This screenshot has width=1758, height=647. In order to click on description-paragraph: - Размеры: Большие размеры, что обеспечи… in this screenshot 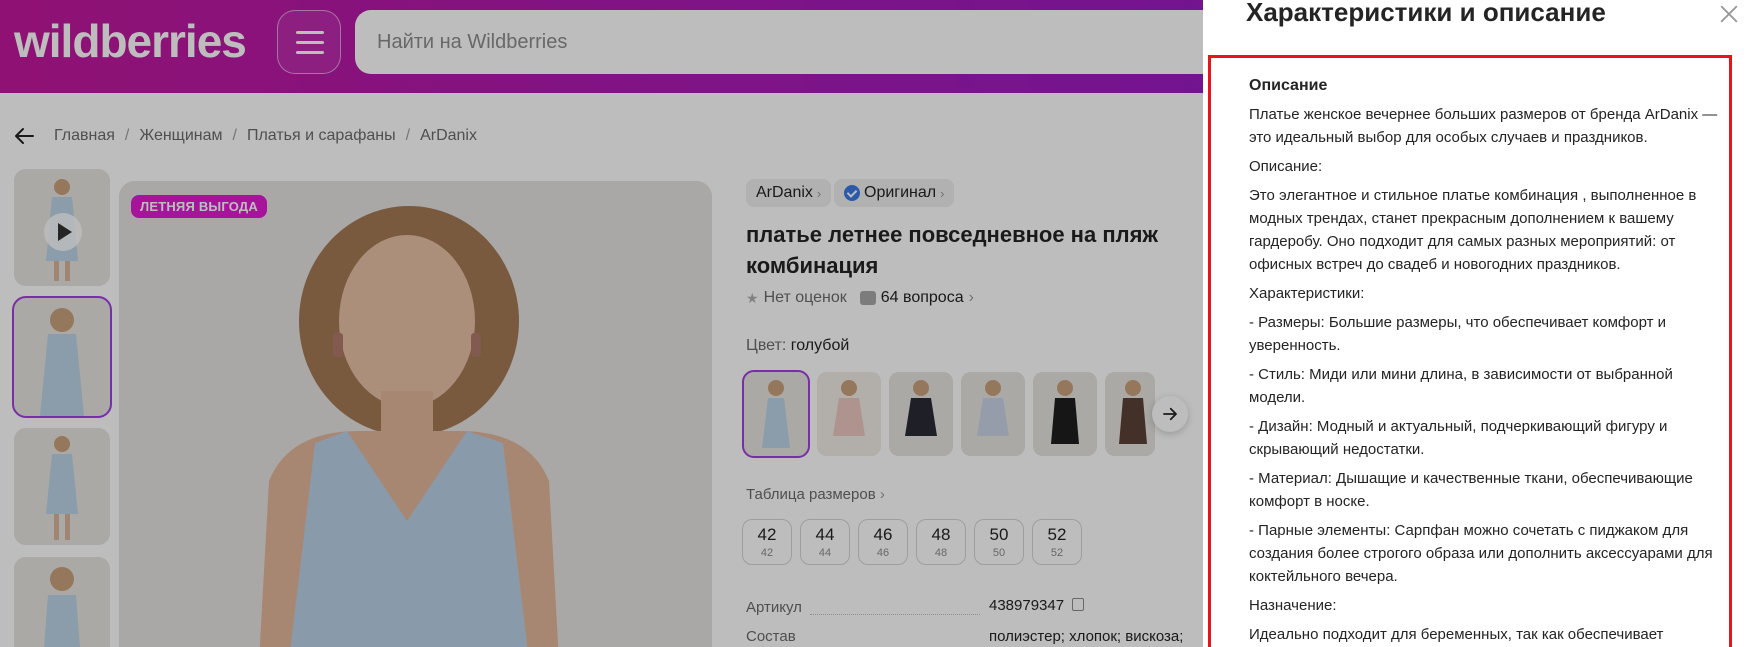, I will do `click(1458, 334)`.